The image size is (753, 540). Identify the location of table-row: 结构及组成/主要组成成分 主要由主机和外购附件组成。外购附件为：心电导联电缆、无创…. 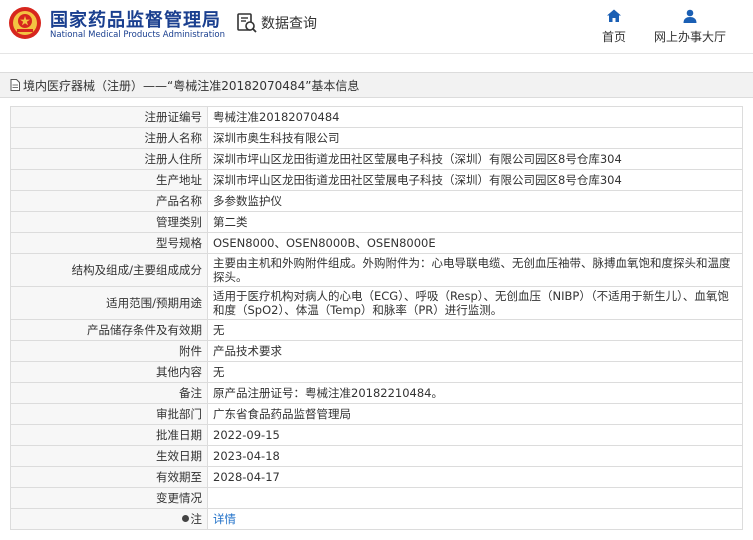
(376, 270).